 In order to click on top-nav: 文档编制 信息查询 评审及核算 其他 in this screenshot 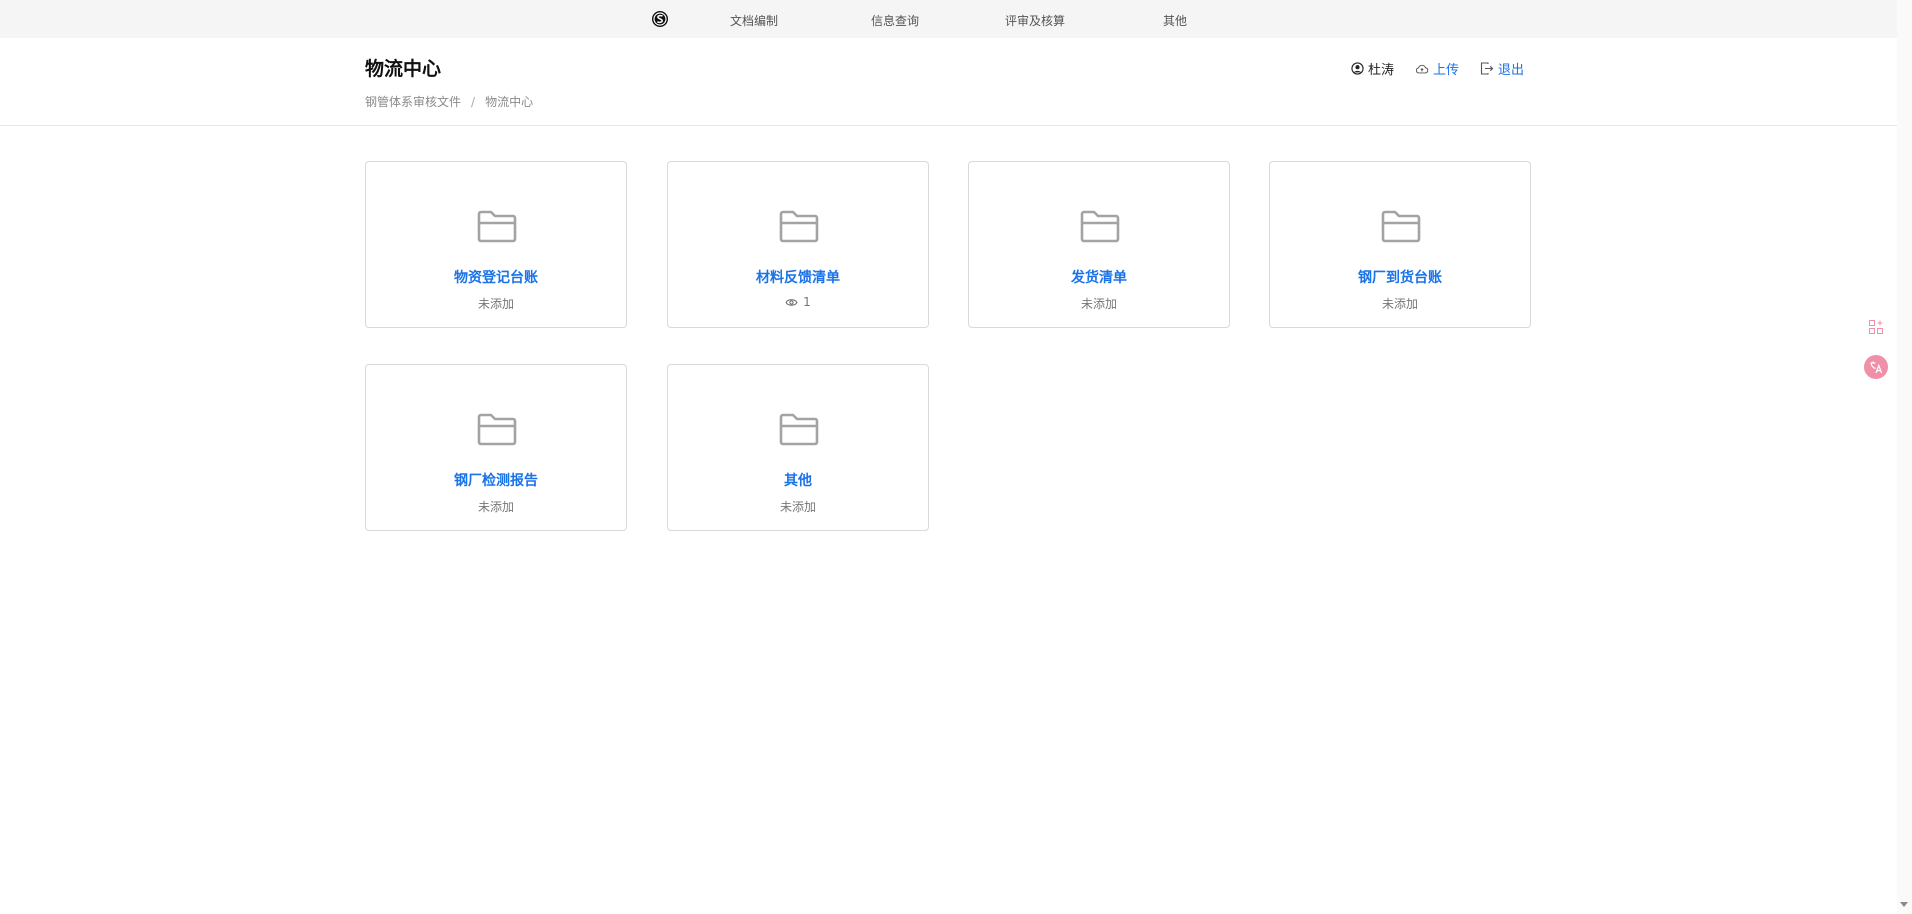, I will do `click(948, 19)`.